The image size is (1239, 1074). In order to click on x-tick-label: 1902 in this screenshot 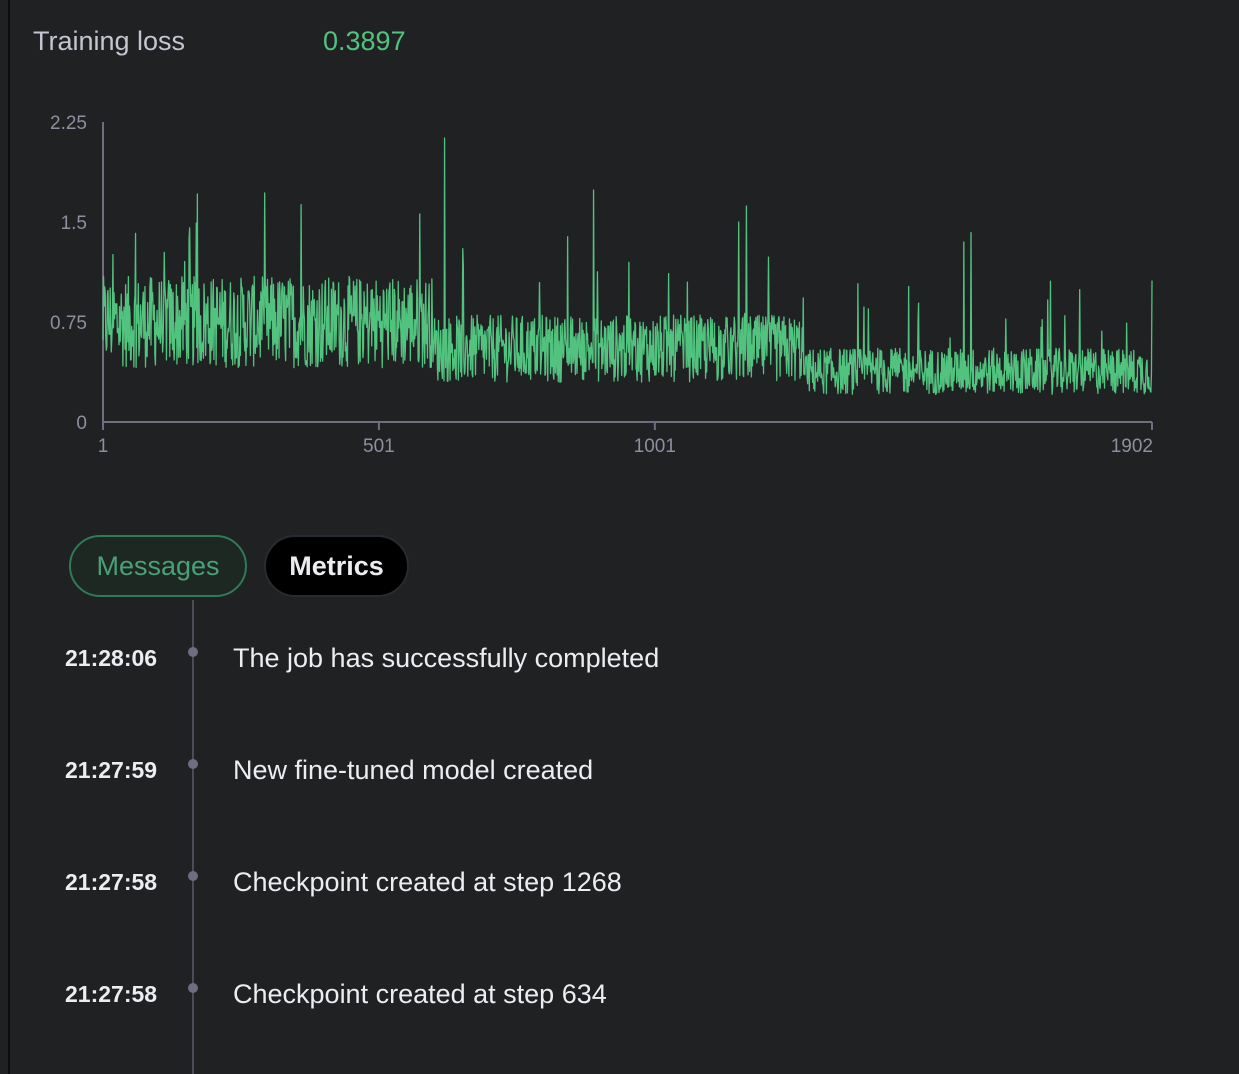, I will do `click(1132, 446)`.